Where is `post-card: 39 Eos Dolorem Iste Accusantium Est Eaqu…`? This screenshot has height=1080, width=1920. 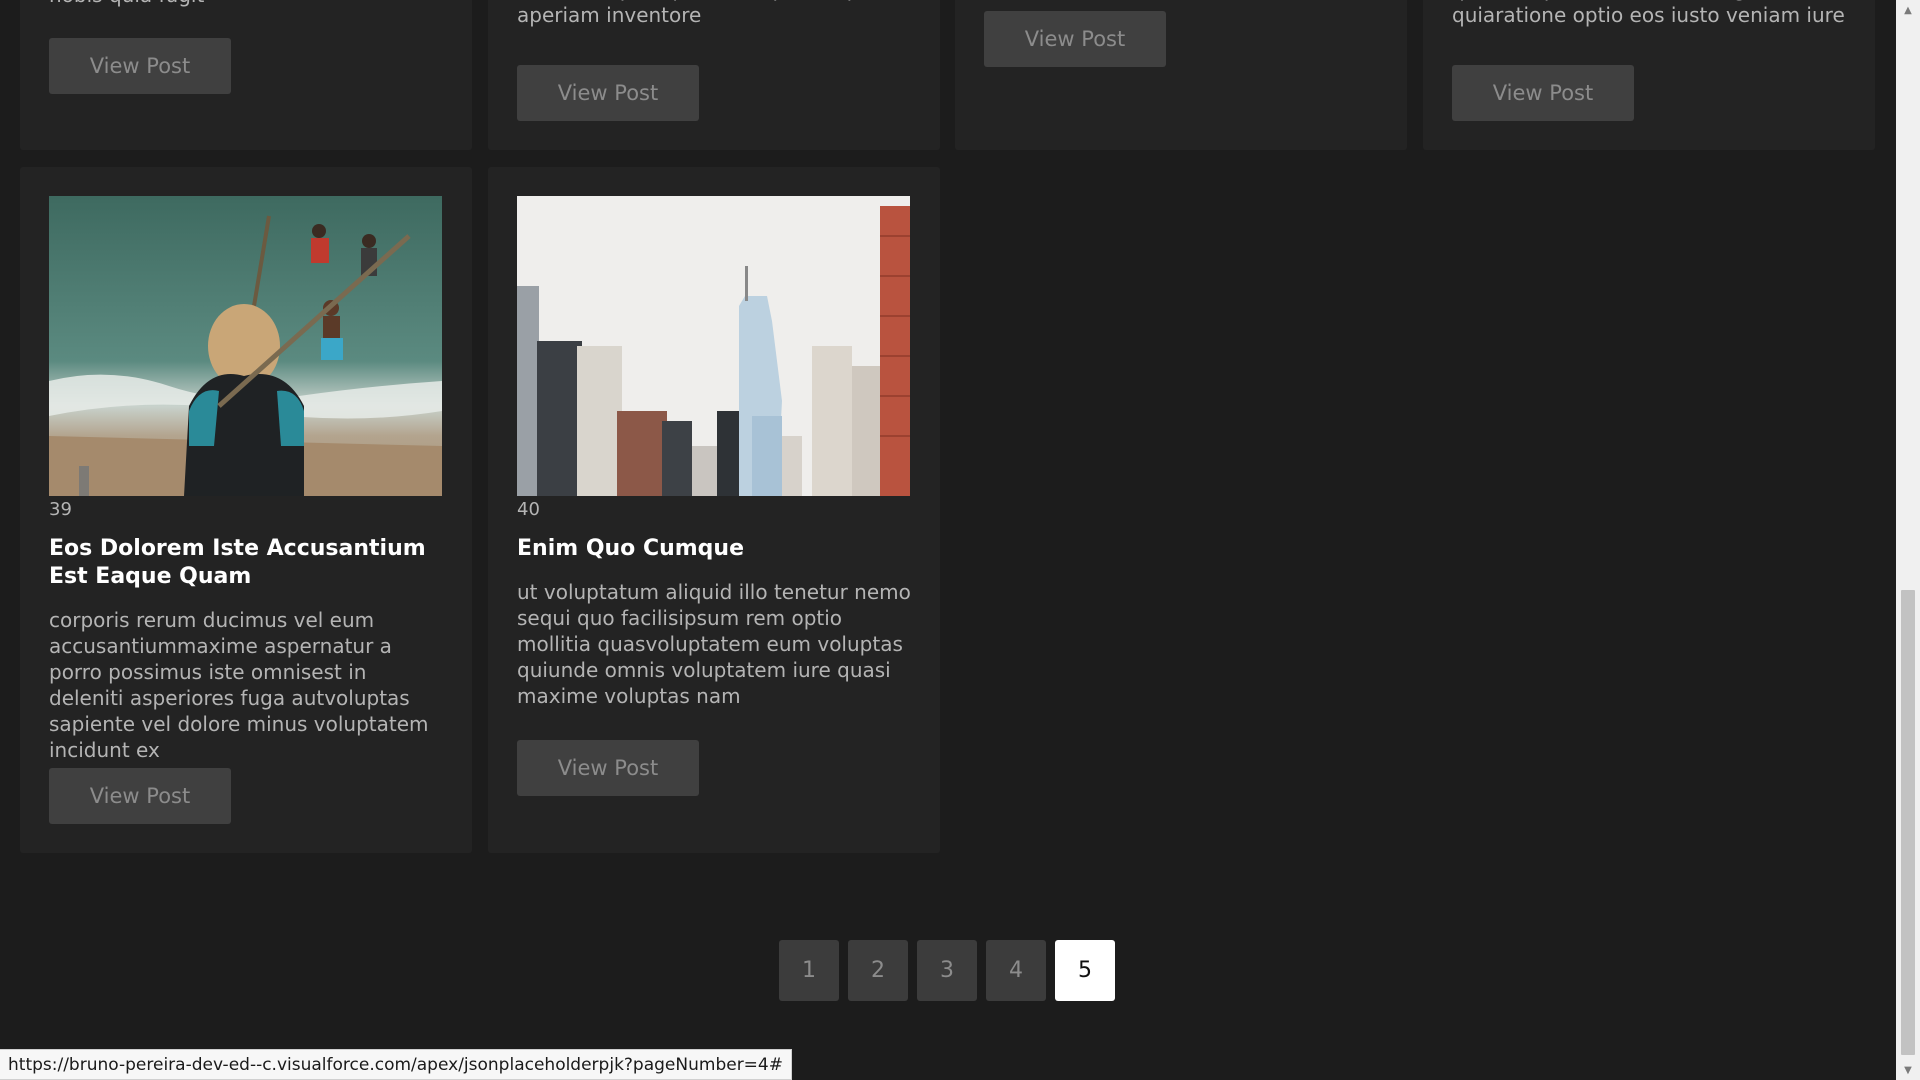 post-card: 39 Eos Dolorem Iste Accusantium Est Eaqu… is located at coordinates (246, 510).